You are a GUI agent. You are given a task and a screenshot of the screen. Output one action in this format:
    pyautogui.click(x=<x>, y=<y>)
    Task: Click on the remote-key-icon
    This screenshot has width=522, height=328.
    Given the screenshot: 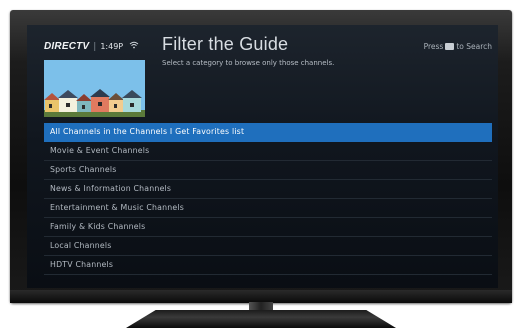 What is the action you would take?
    pyautogui.click(x=450, y=46)
    